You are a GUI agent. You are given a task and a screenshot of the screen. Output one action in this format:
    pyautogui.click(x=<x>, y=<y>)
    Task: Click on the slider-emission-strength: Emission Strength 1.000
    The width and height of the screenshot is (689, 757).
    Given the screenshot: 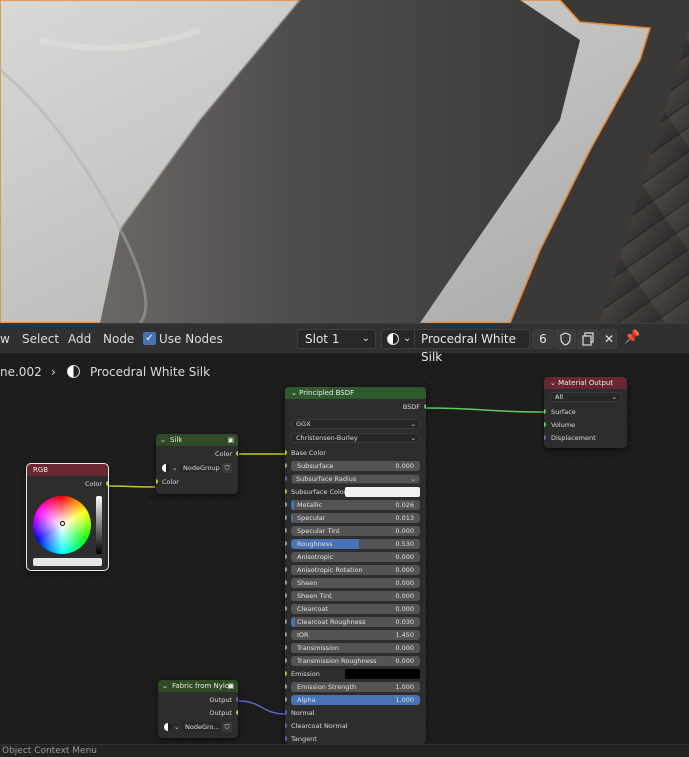 What is the action you would take?
    pyautogui.click(x=355, y=687)
    